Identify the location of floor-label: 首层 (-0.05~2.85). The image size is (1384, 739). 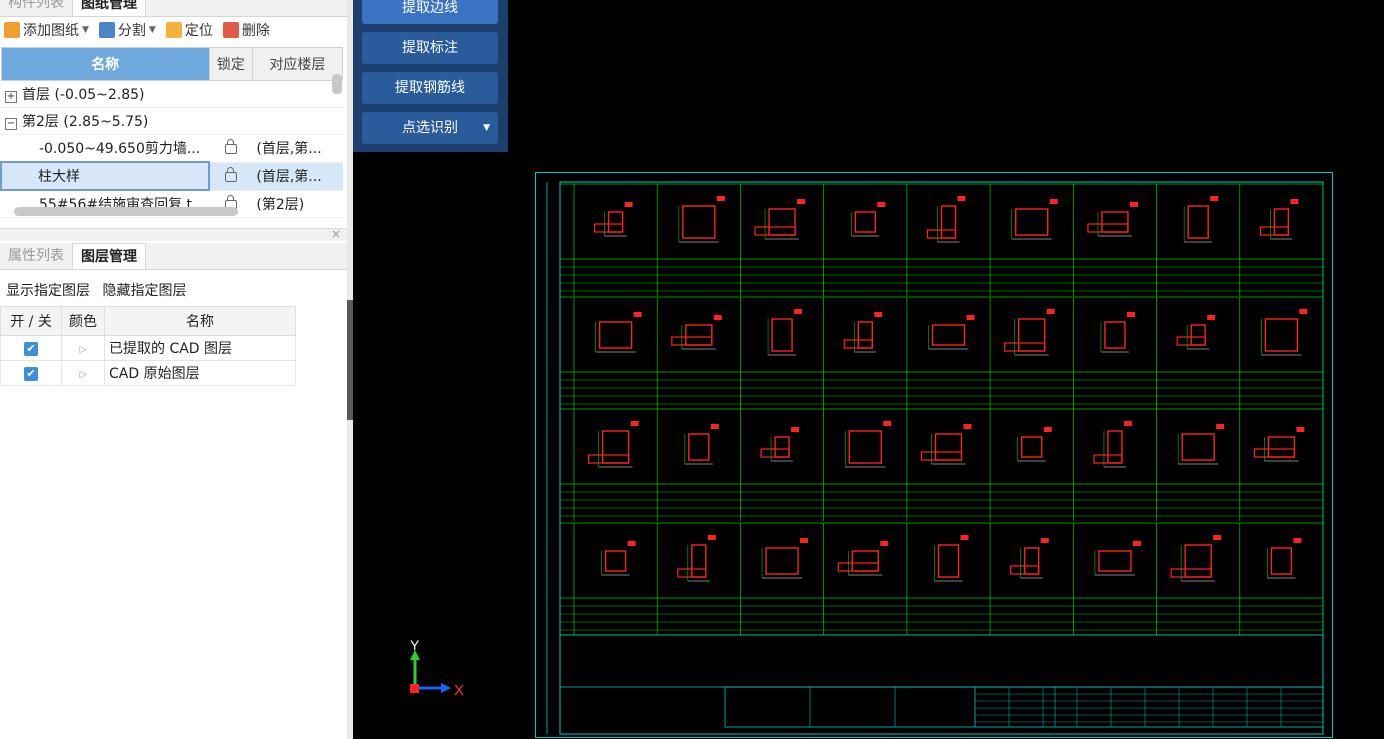
(83, 95).